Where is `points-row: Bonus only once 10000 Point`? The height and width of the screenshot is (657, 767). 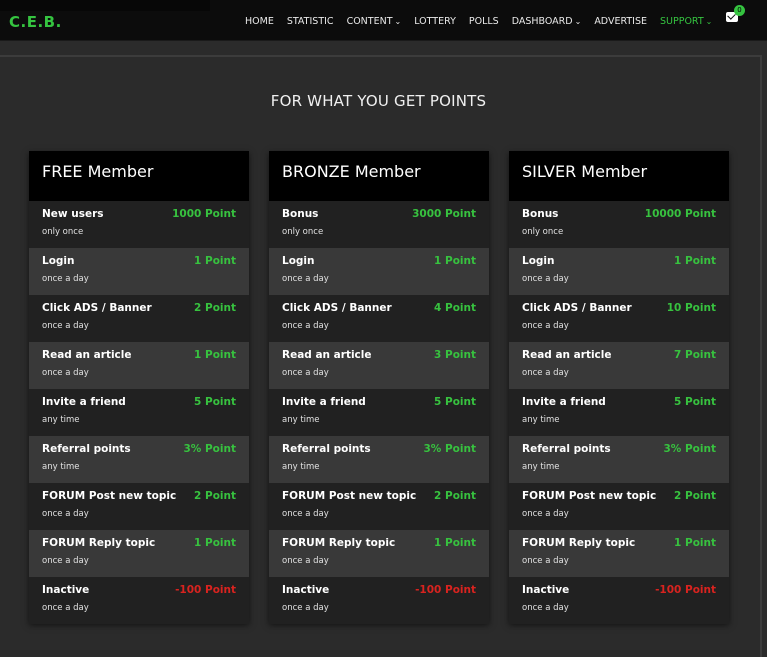 points-row: Bonus only once 10000 Point is located at coordinates (619, 224).